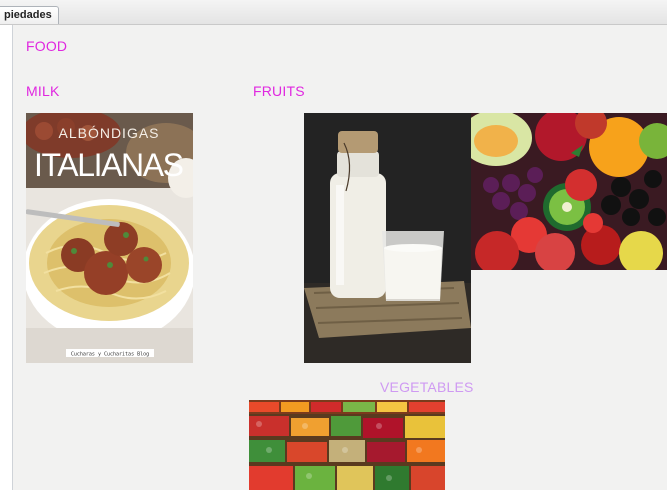 The height and width of the screenshot is (490, 667). I want to click on milk-image, so click(387, 238).